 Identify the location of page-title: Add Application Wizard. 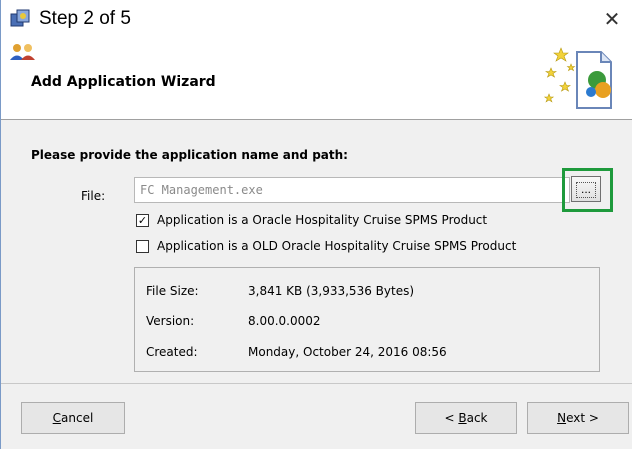
(123, 82).